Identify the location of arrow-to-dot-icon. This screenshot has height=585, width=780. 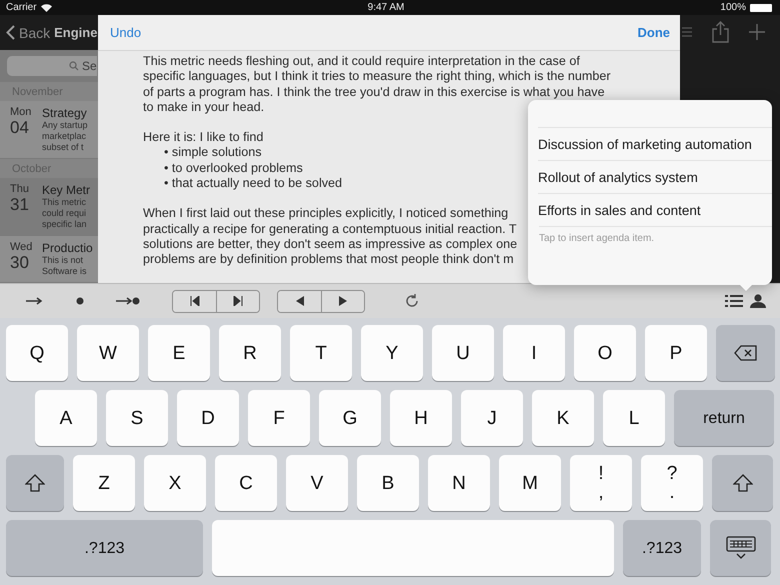
(128, 301).